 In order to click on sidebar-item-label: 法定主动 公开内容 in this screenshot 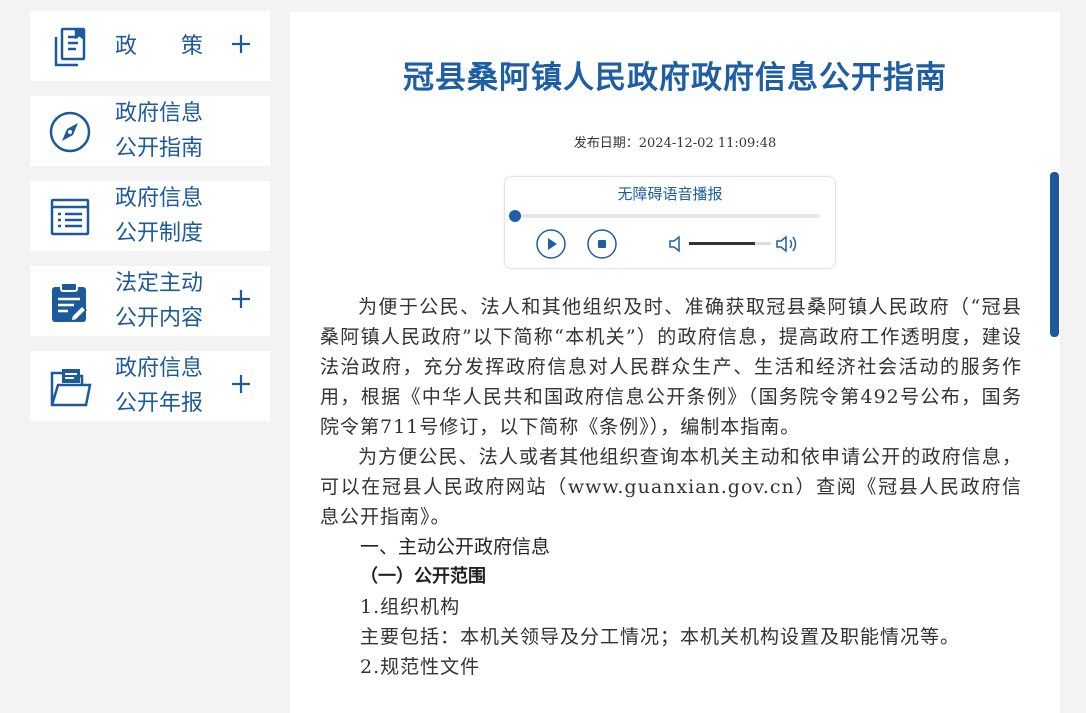, I will do `click(159, 301)`.